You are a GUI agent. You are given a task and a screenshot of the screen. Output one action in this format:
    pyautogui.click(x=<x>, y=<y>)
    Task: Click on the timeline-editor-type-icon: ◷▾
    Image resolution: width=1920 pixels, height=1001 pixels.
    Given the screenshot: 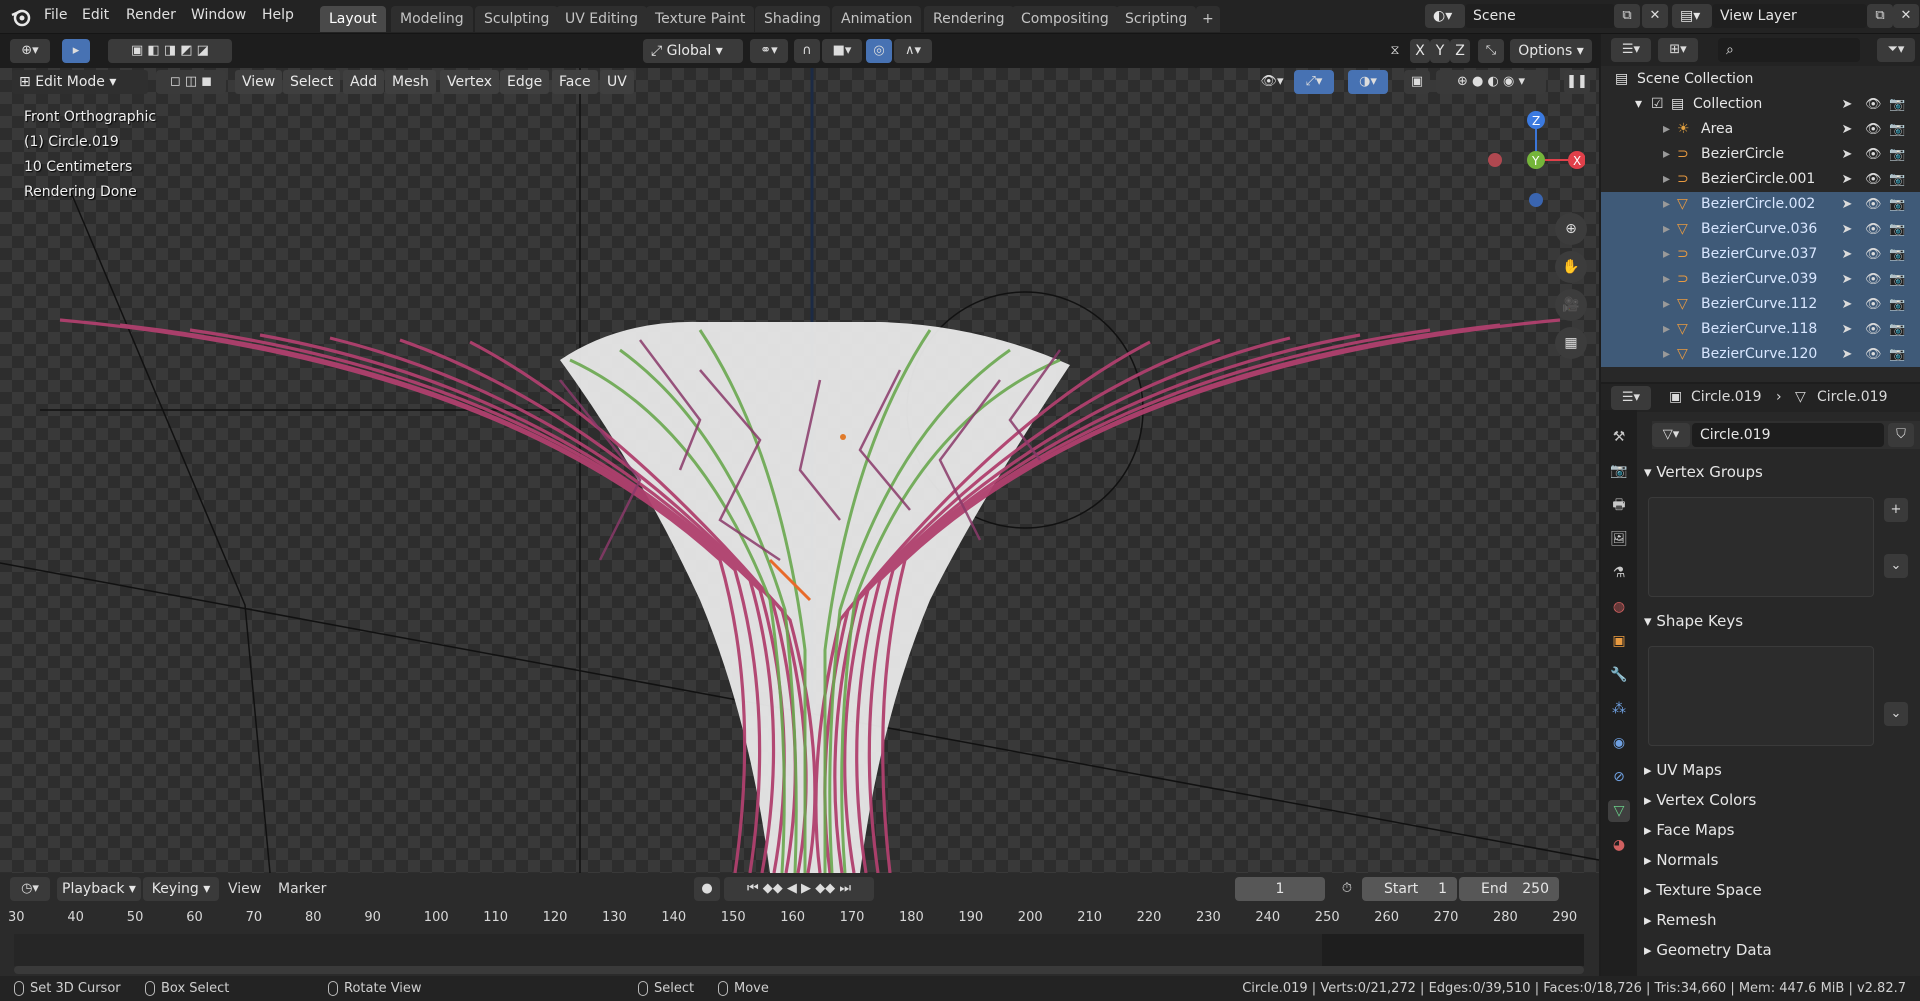 What is the action you would take?
    pyautogui.click(x=30, y=889)
    